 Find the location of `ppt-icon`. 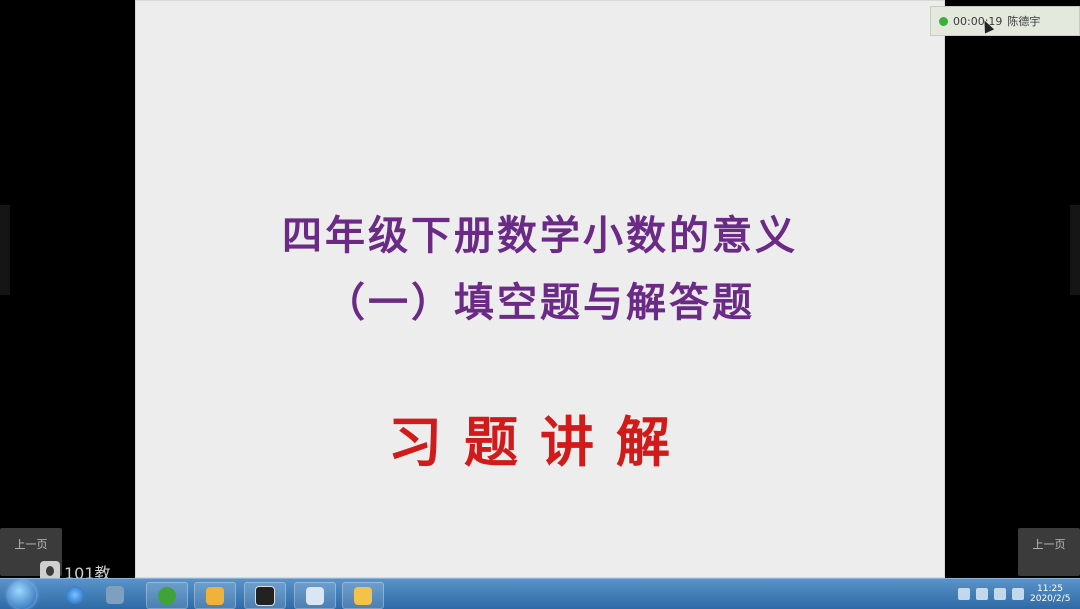

ppt-icon is located at coordinates (315, 595).